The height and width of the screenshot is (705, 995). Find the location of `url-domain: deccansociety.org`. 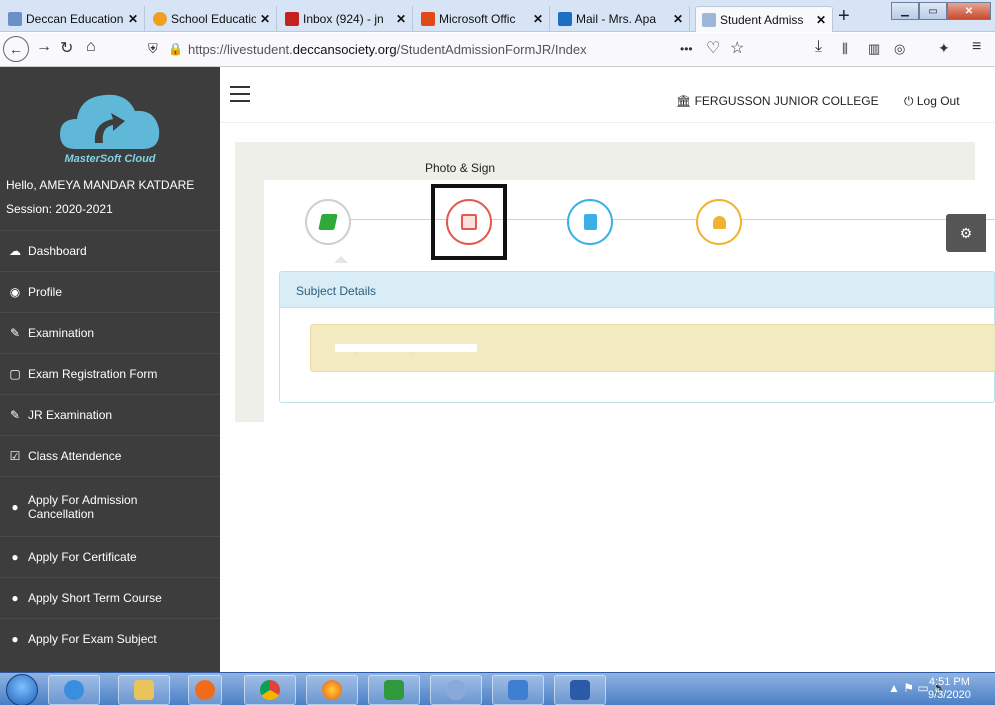

url-domain: deccansociety.org is located at coordinates (344, 49).